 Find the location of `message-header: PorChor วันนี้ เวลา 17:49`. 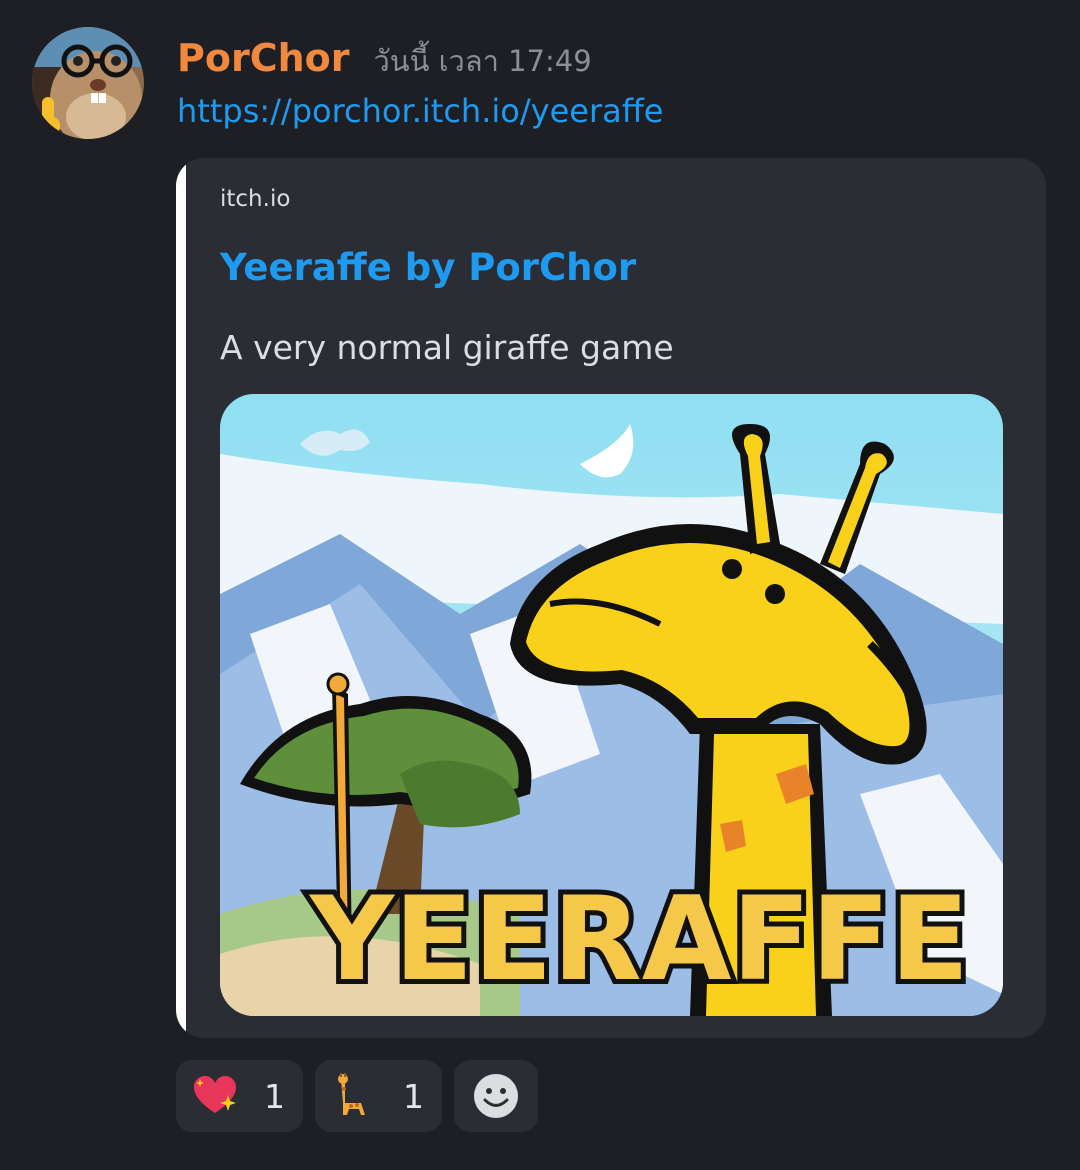

message-header: PorChor วันนี้ เวลา 17:49 is located at coordinates (384, 61).